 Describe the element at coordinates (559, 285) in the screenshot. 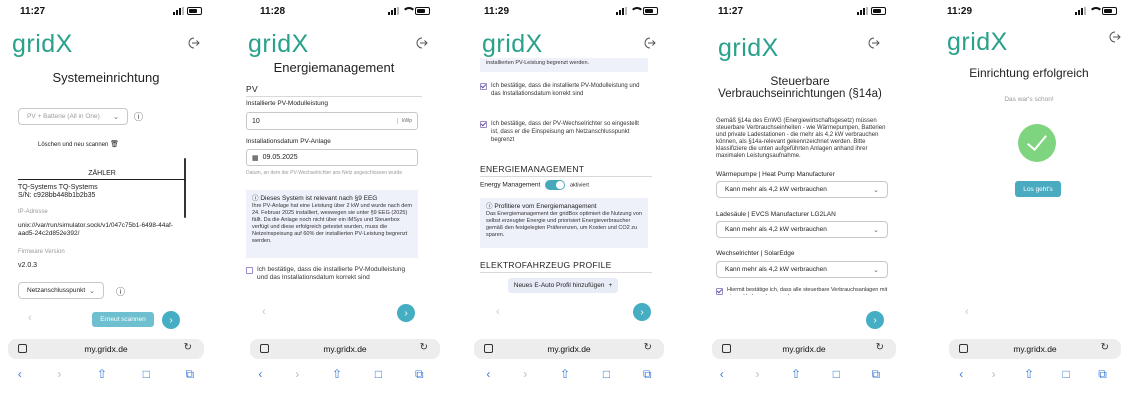

I see `add-ev-profile-label: Neues E-Auto Profil hinzufügen` at that location.